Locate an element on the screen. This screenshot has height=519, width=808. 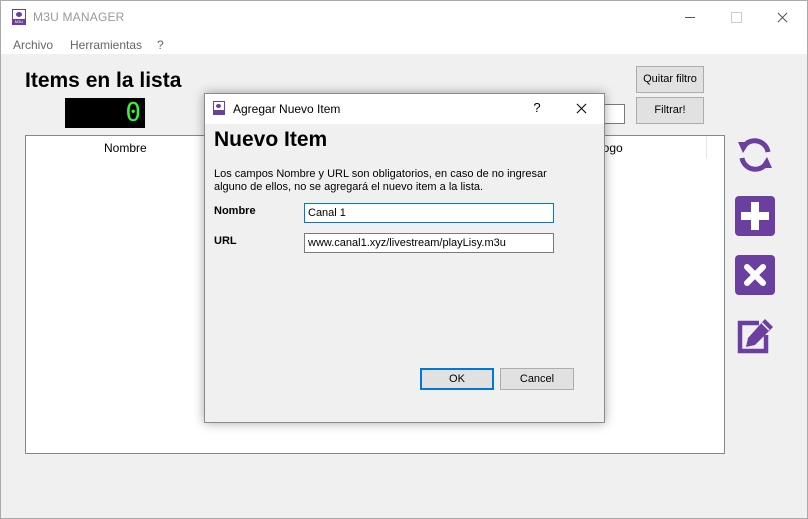
column-header-nombre: Nombre is located at coordinates (125, 148).